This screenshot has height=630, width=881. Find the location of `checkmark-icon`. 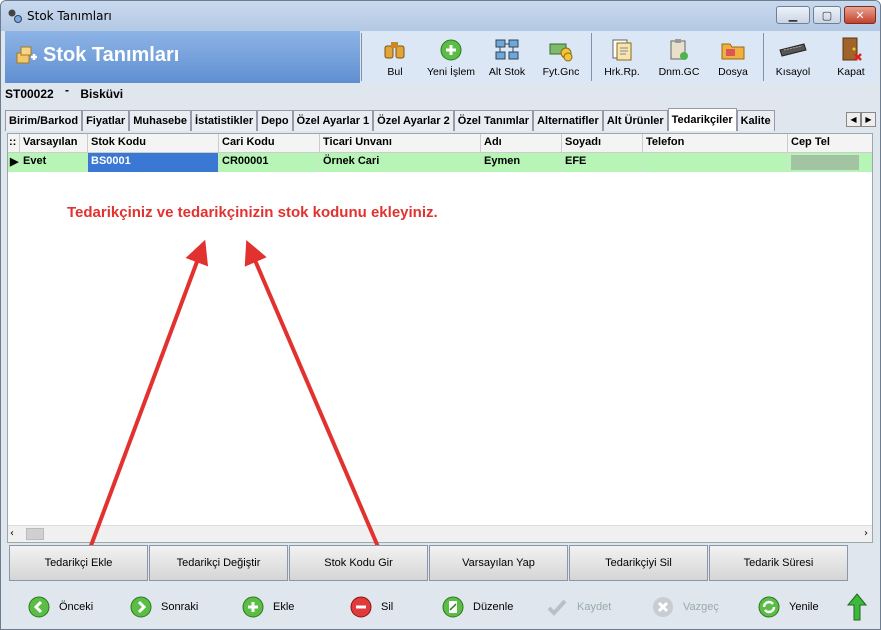

checkmark-icon is located at coordinates (557, 607).